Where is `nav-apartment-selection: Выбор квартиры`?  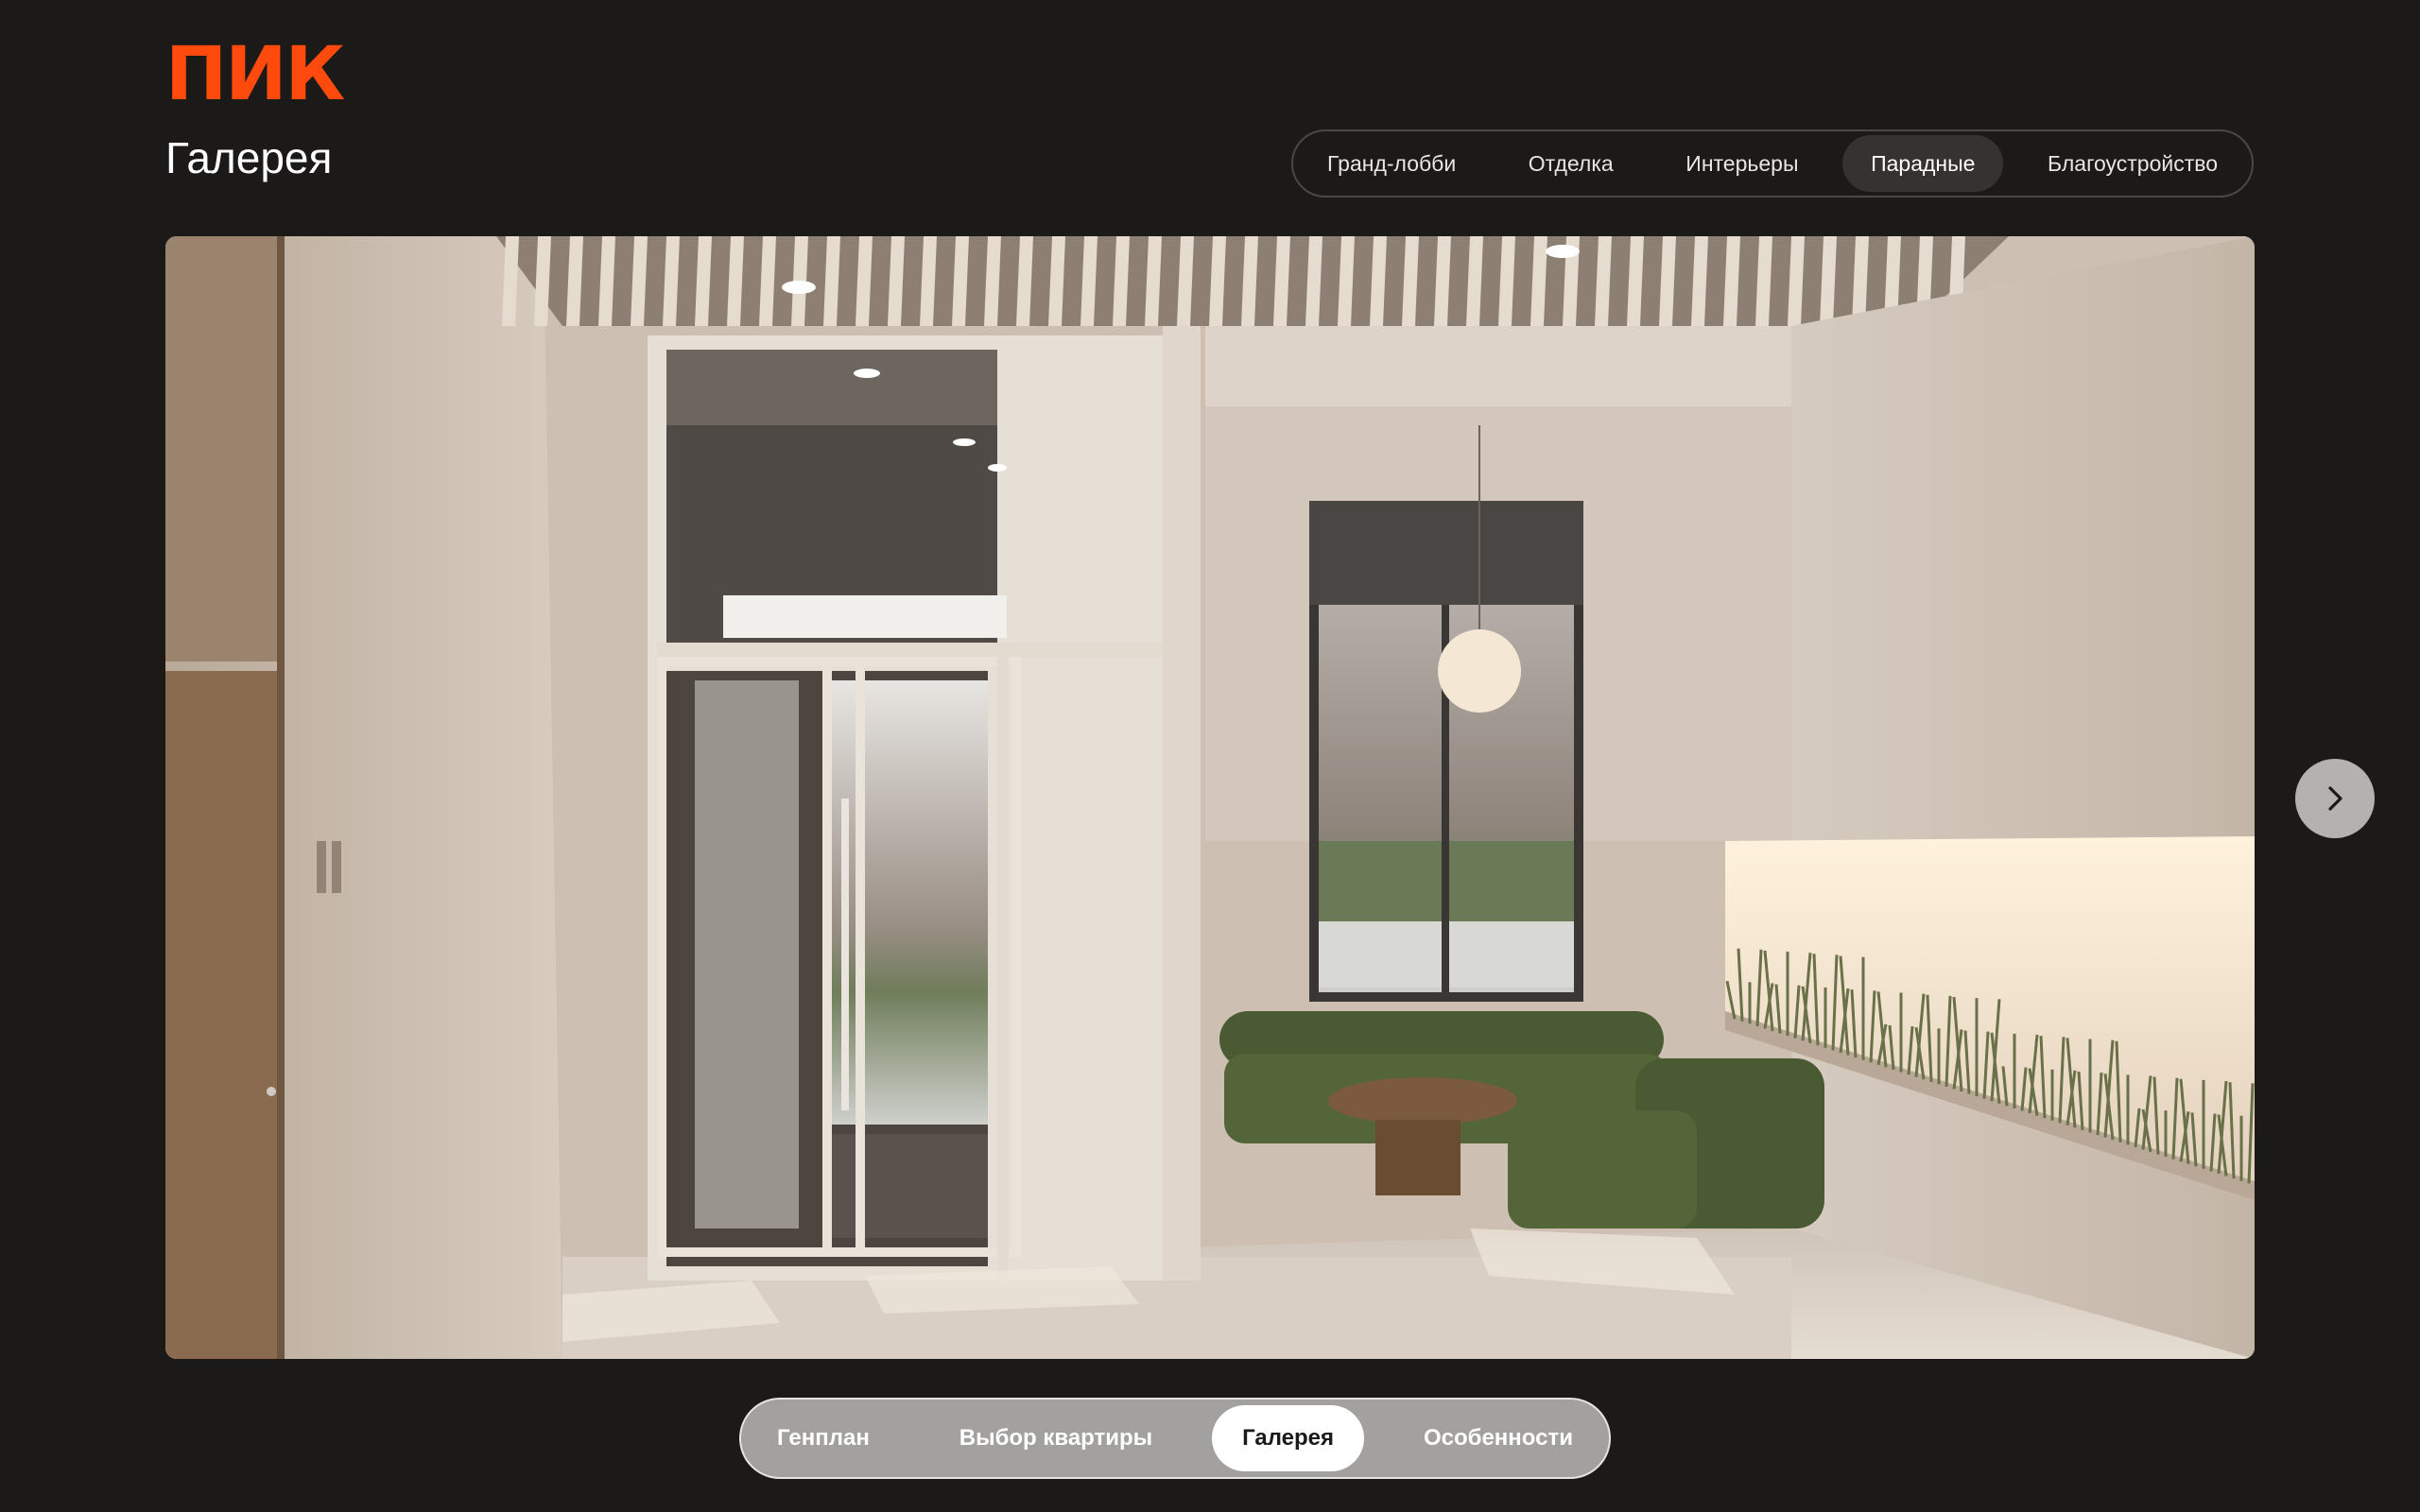 nav-apartment-selection: Выбор квартиры is located at coordinates (1056, 1438).